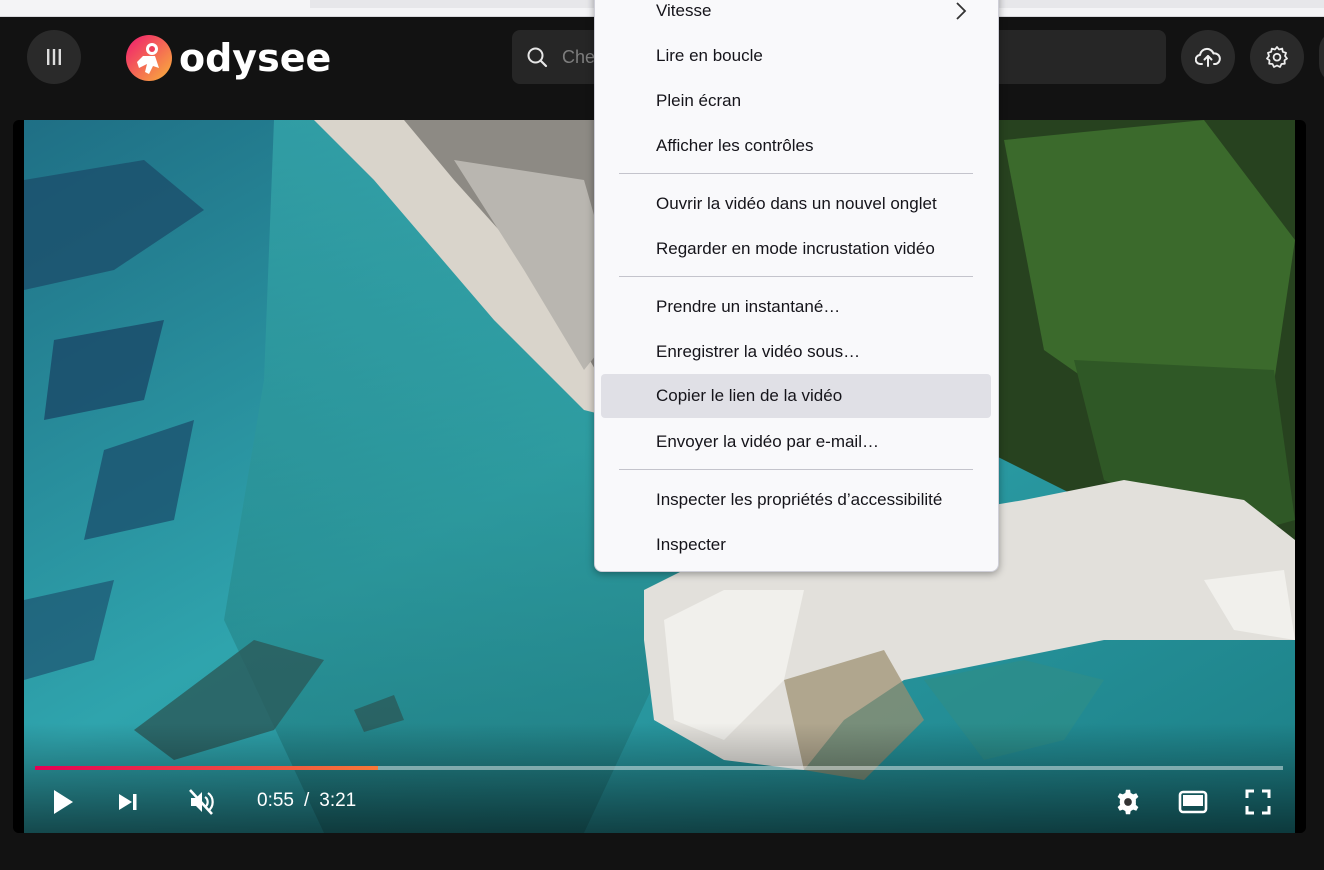 This screenshot has height=870, width=1324. I want to click on ctx-item-picture-in-picture: Regarder en mode incrustation vidéo, so click(796, 249).